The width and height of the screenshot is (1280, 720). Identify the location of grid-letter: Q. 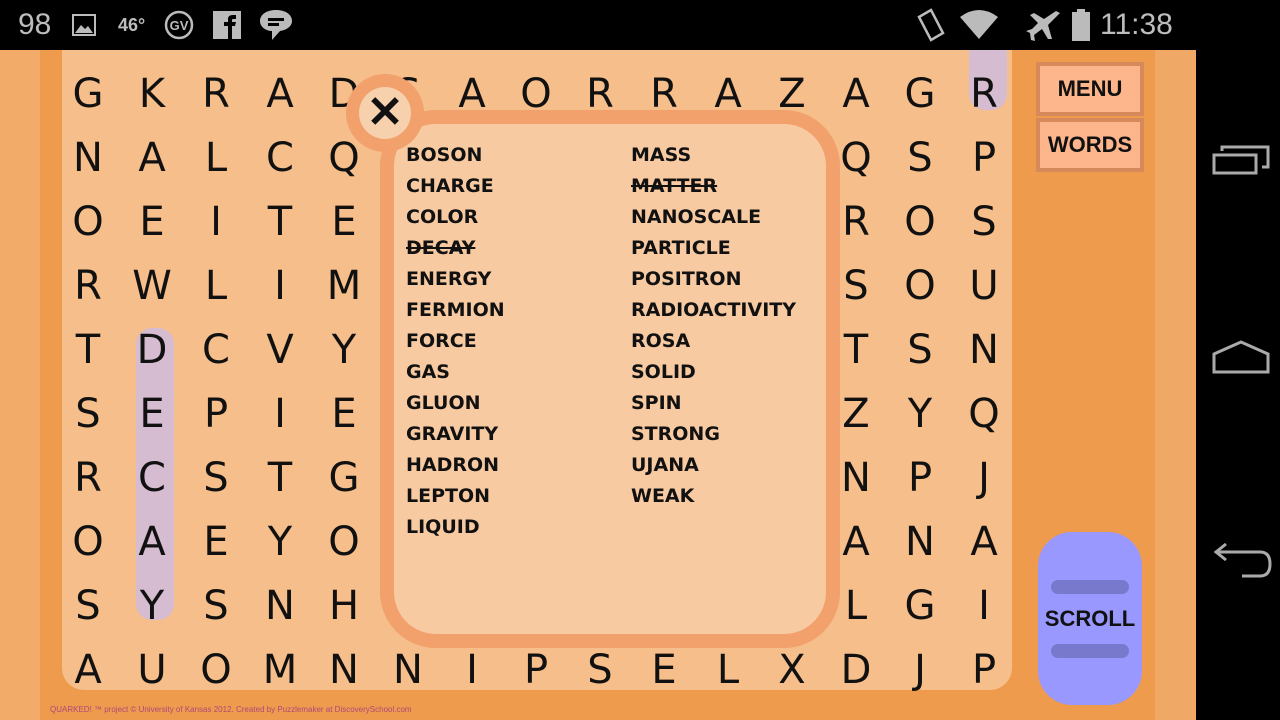
(984, 414).